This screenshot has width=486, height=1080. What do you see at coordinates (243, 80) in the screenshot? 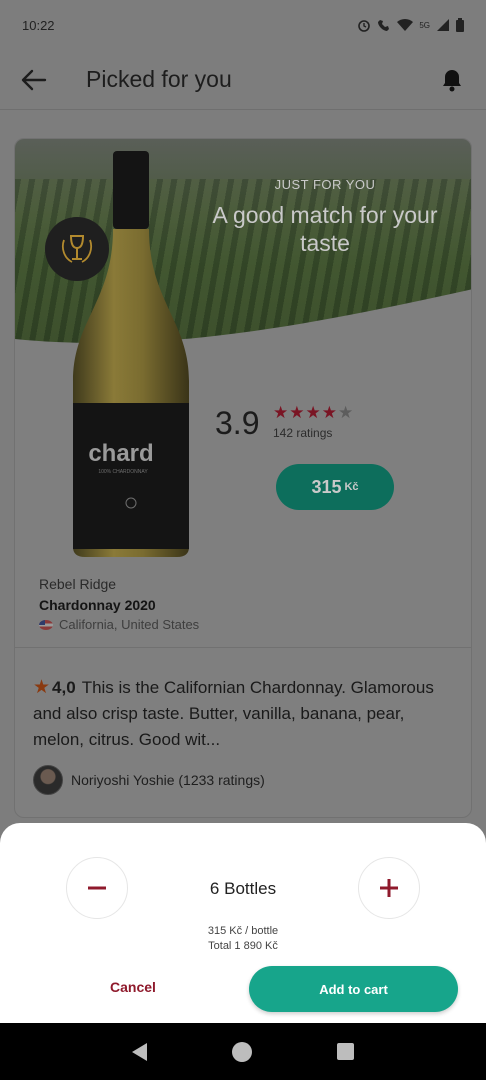
I see `app-bar: Picked for you` at bounding box center [243, 80].